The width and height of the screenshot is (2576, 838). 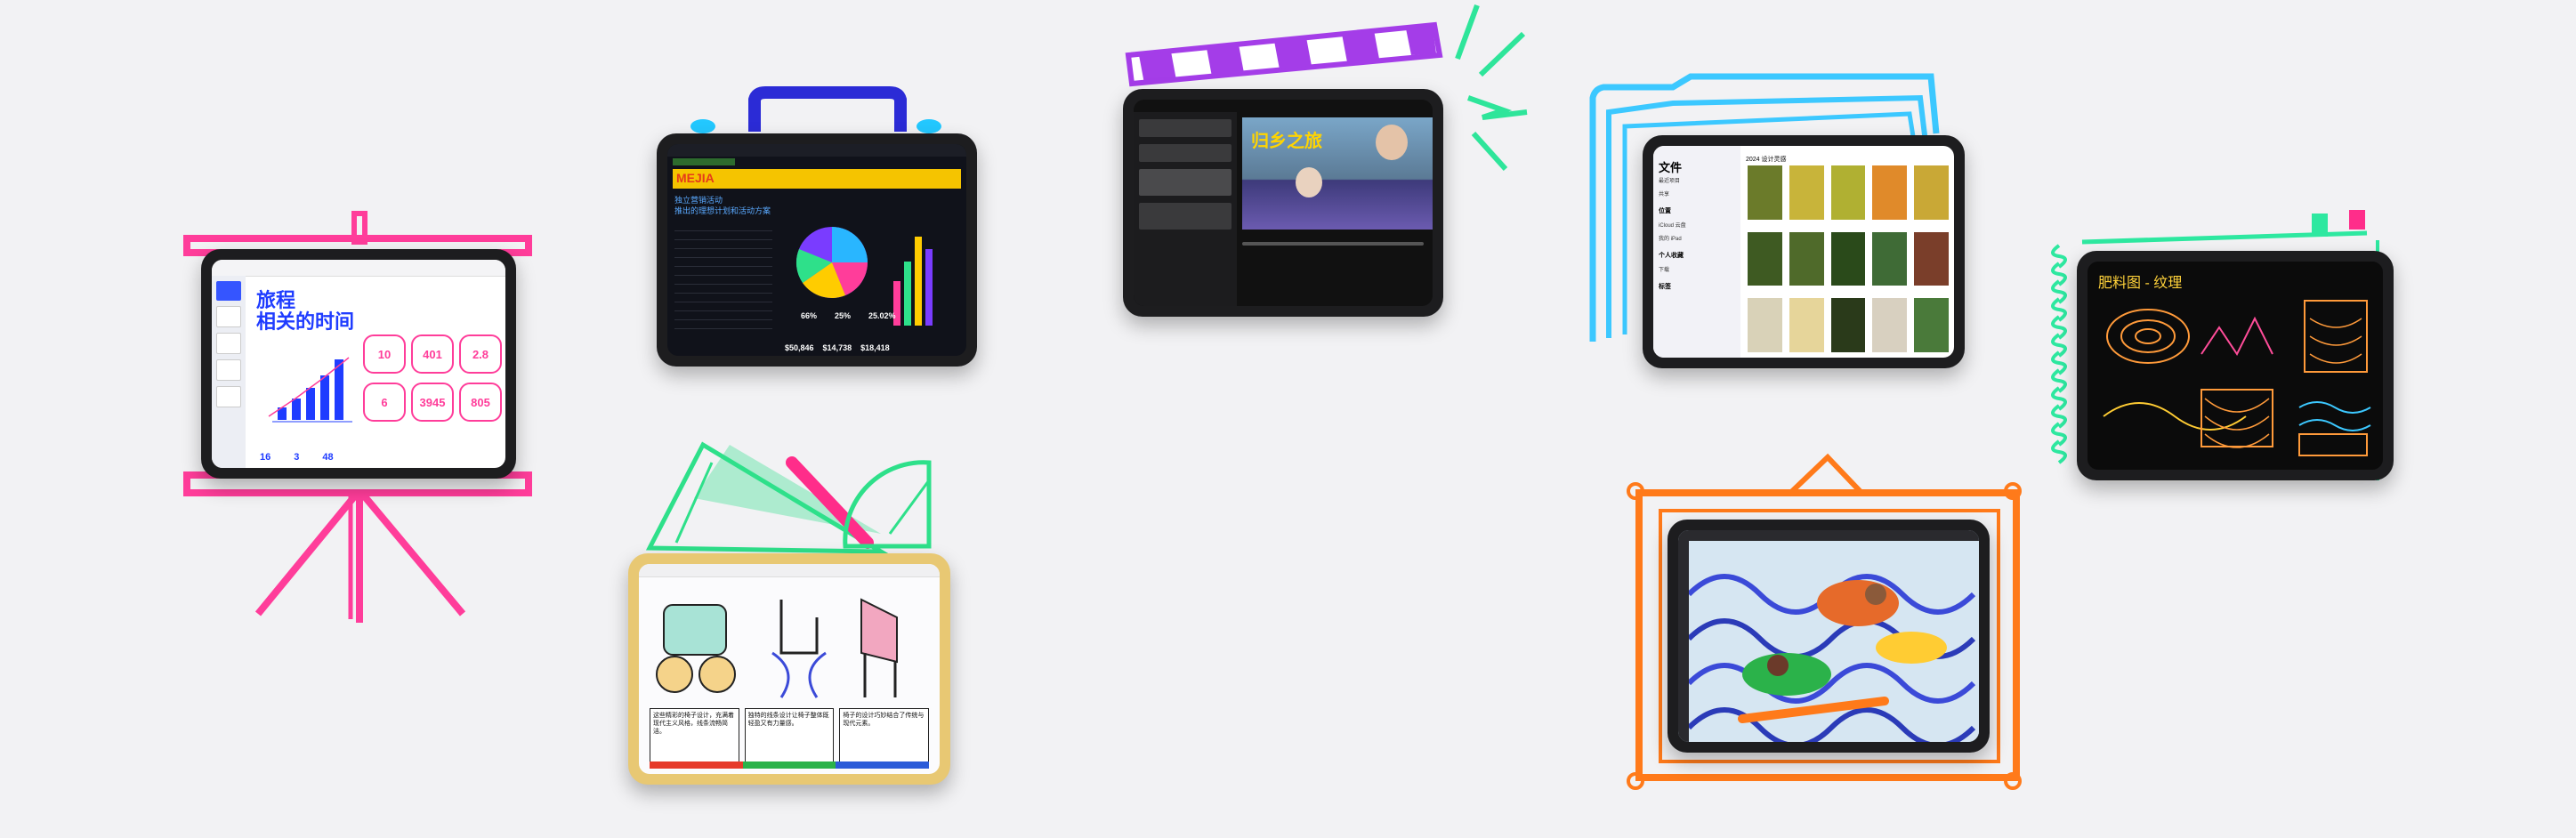 What do you see at coordinates (1683, 641) in the screenshot?
I see `procreate-side-tools` at bounding box center [1683, 641].